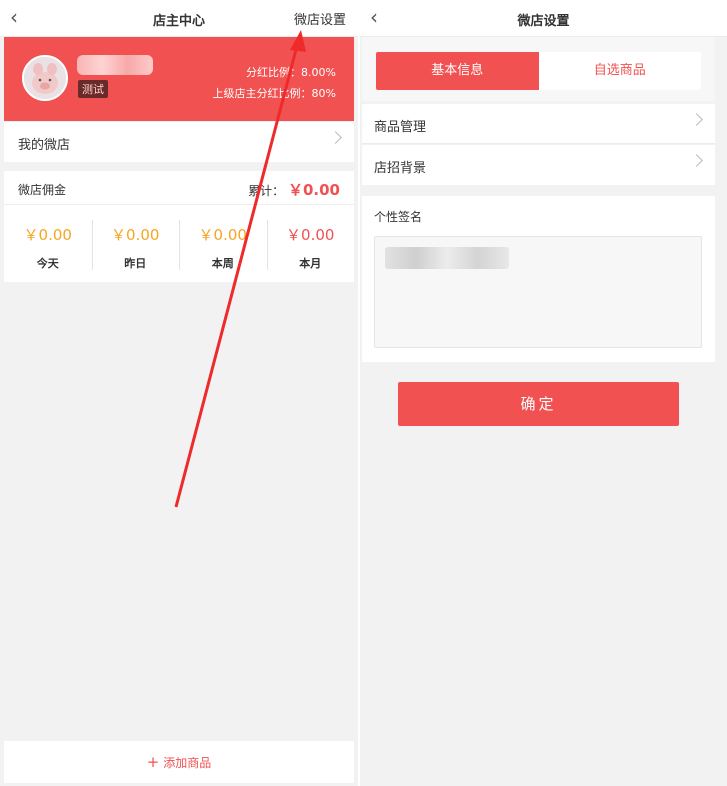 The width and height of the screenshot is (727, 786). What do you see at coordinates (179, 79) in the screenshot?
I see `profile-card: 测试 分红比例：8.00% 上级店主分红比例：80%` at bounding box center [179, 79].